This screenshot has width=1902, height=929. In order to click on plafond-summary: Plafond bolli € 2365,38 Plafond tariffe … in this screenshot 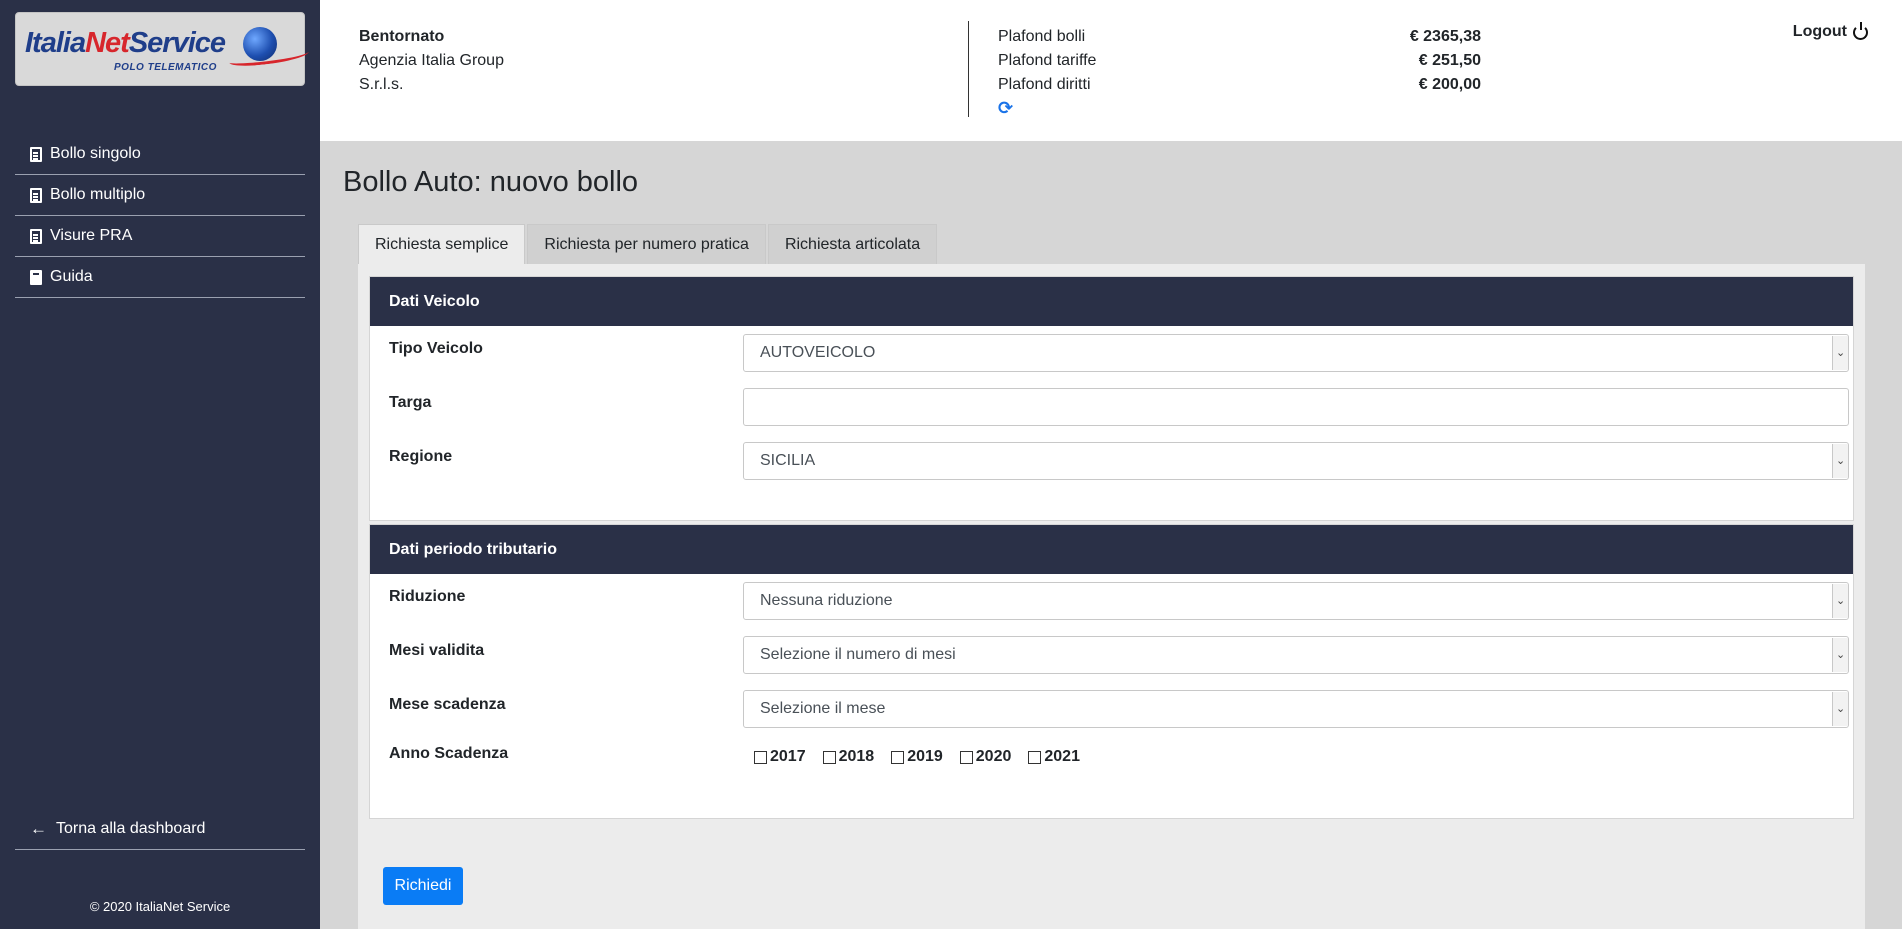, I will do `click(1239, 71)`.